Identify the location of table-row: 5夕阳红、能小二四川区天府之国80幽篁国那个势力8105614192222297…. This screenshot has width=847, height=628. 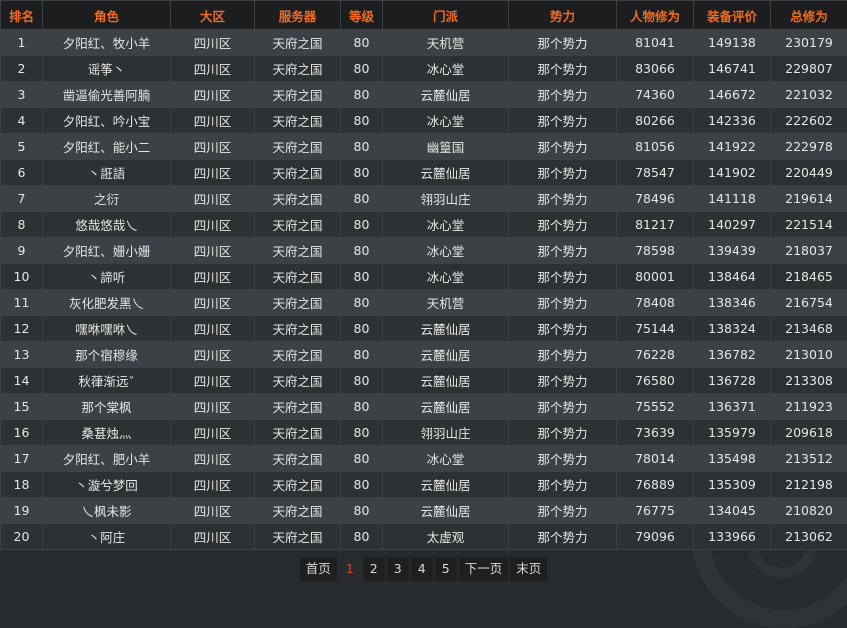
(424, 147).